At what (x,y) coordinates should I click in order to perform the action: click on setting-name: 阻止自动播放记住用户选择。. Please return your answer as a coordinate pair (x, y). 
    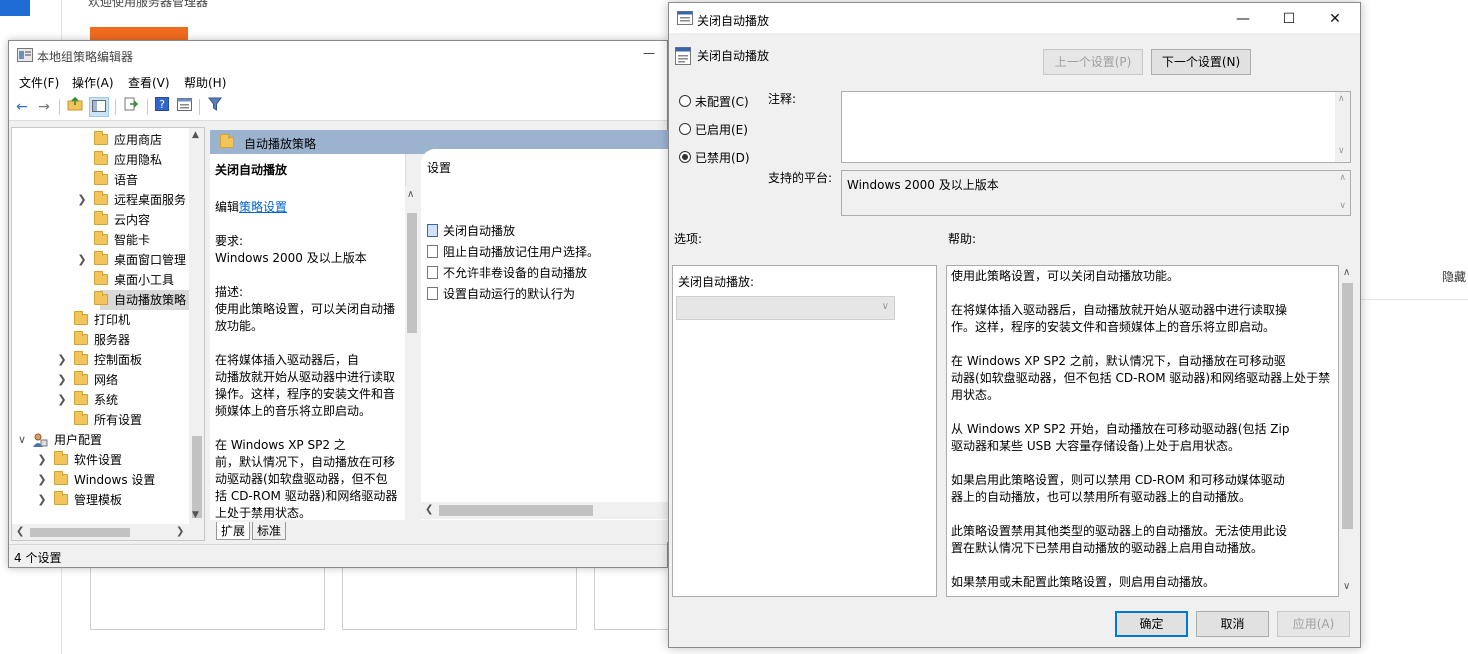
    Looking at the image, I should click on (521, 252).